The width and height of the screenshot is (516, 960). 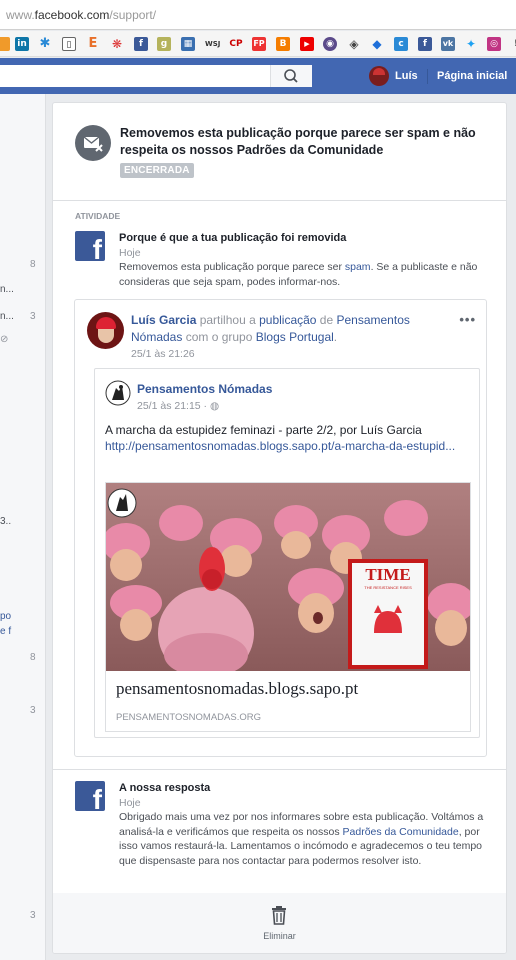 I want to click on bookmark-wsj-icon: WSJ, so click(x=212, y=44).